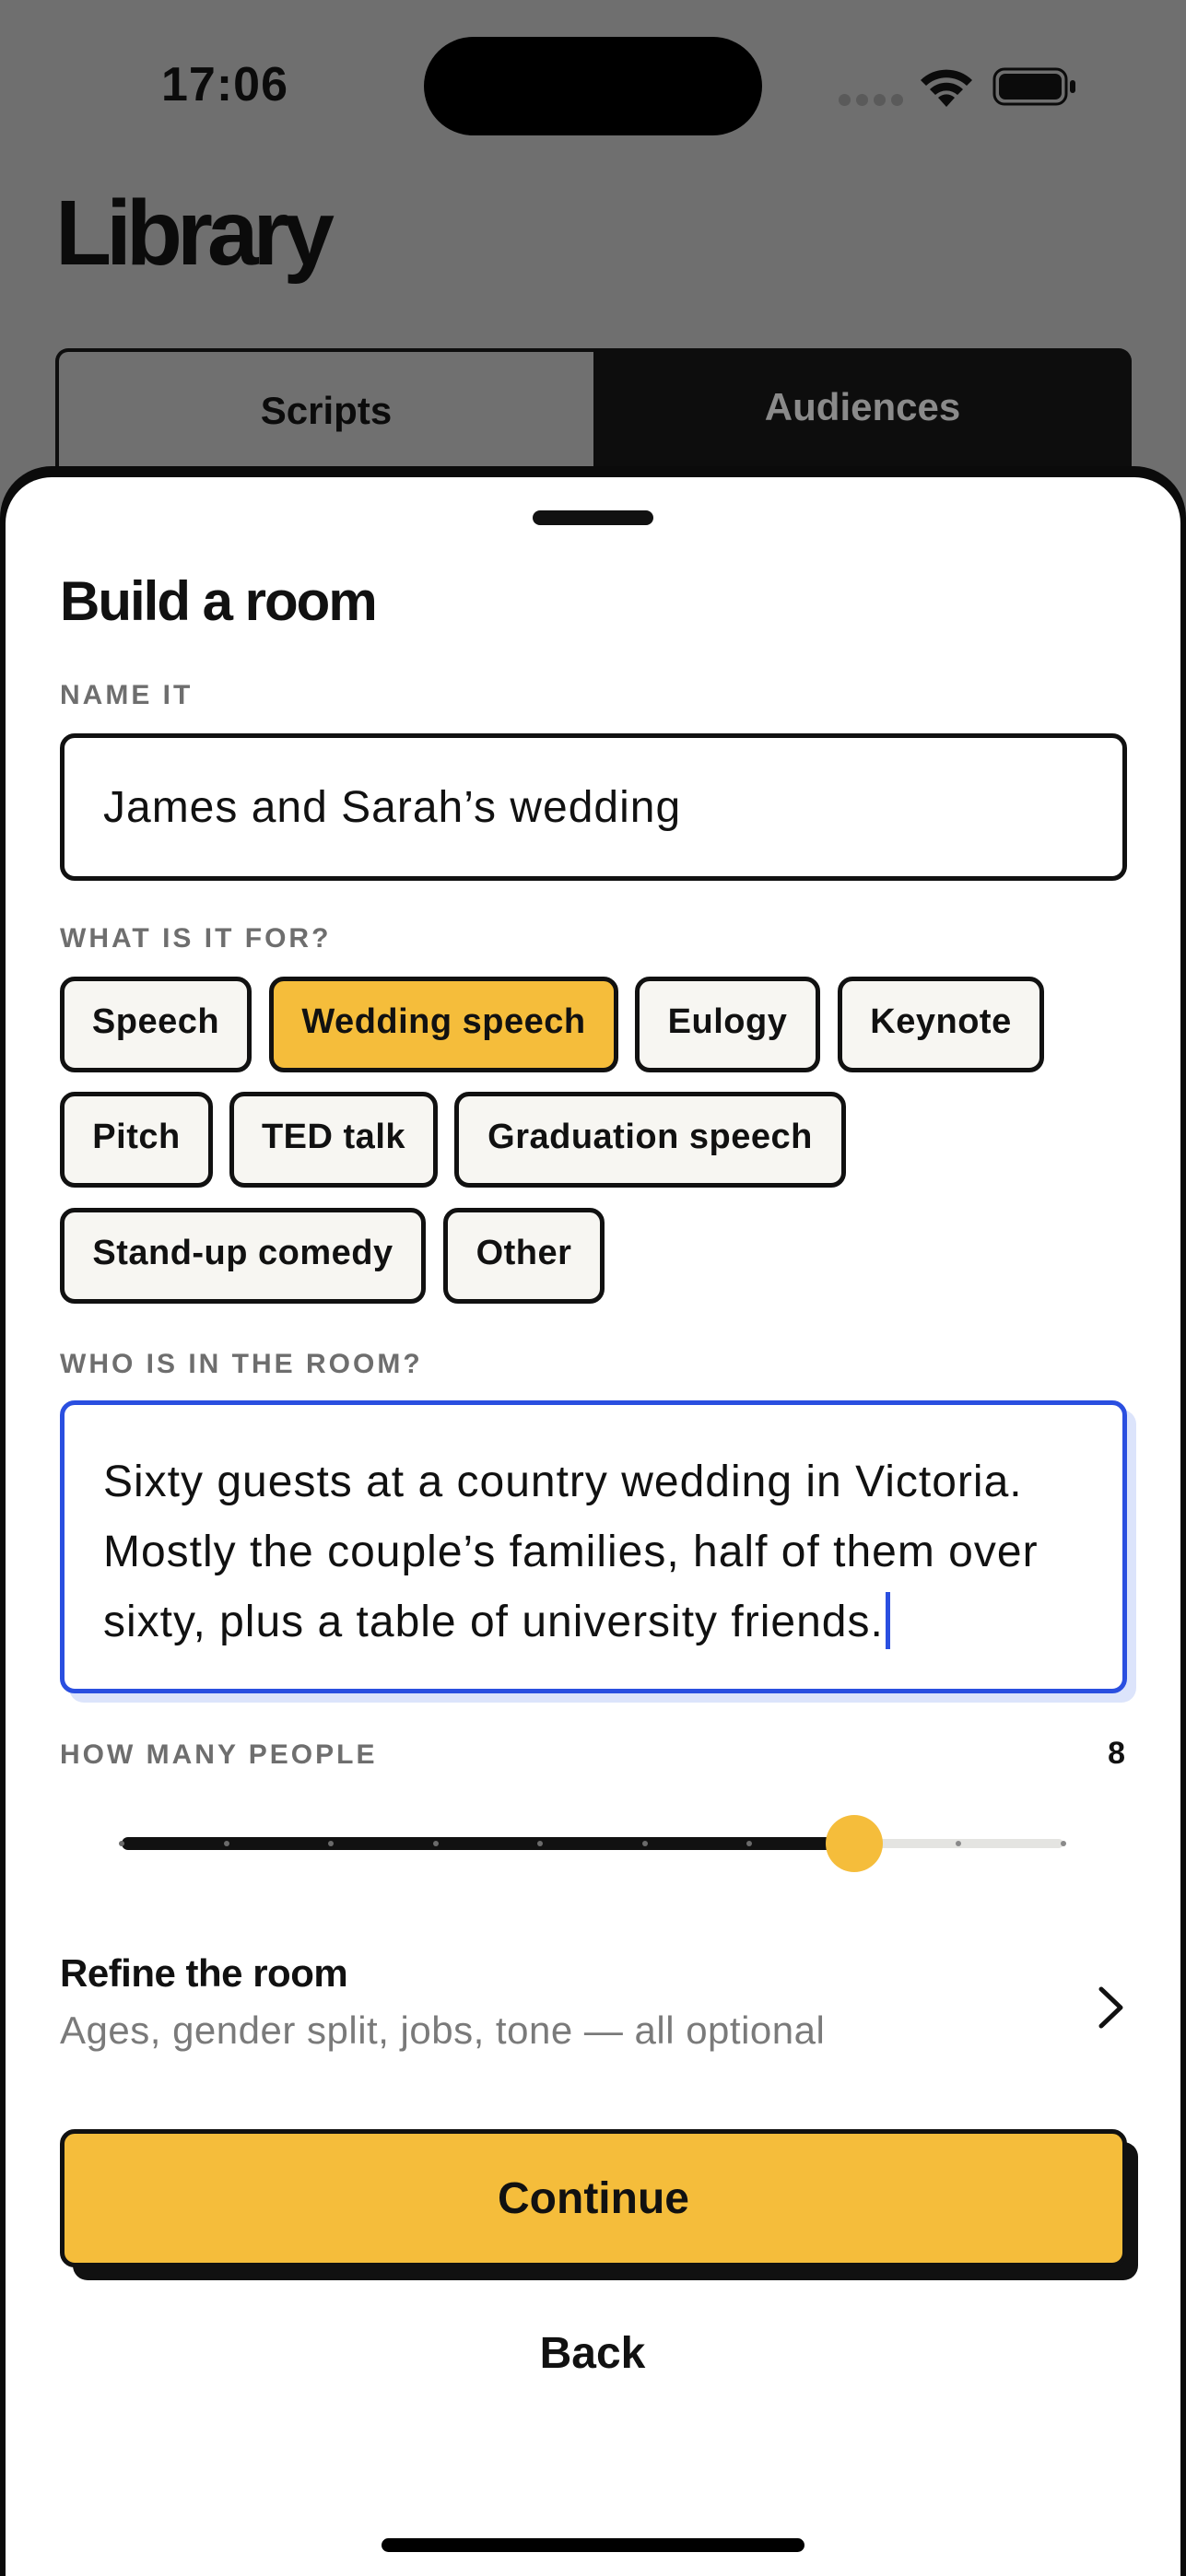 The height and width of the screenshot is (2576, 1186). I want to click on chip-ted-talk: TED talk, so click(333, 1140).